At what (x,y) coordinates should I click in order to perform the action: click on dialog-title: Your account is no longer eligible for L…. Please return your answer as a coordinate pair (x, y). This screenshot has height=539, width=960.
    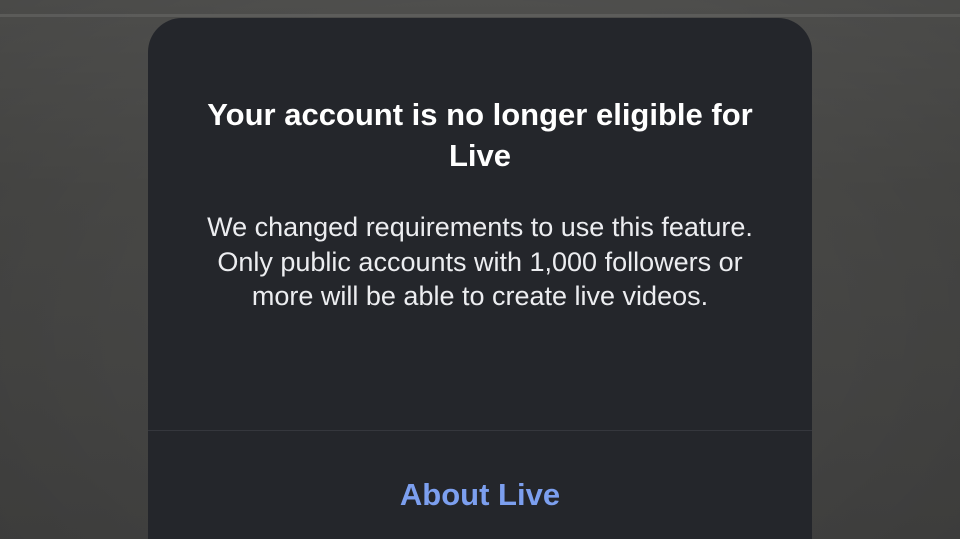
    Looking at the image, I should click on (480, 135).